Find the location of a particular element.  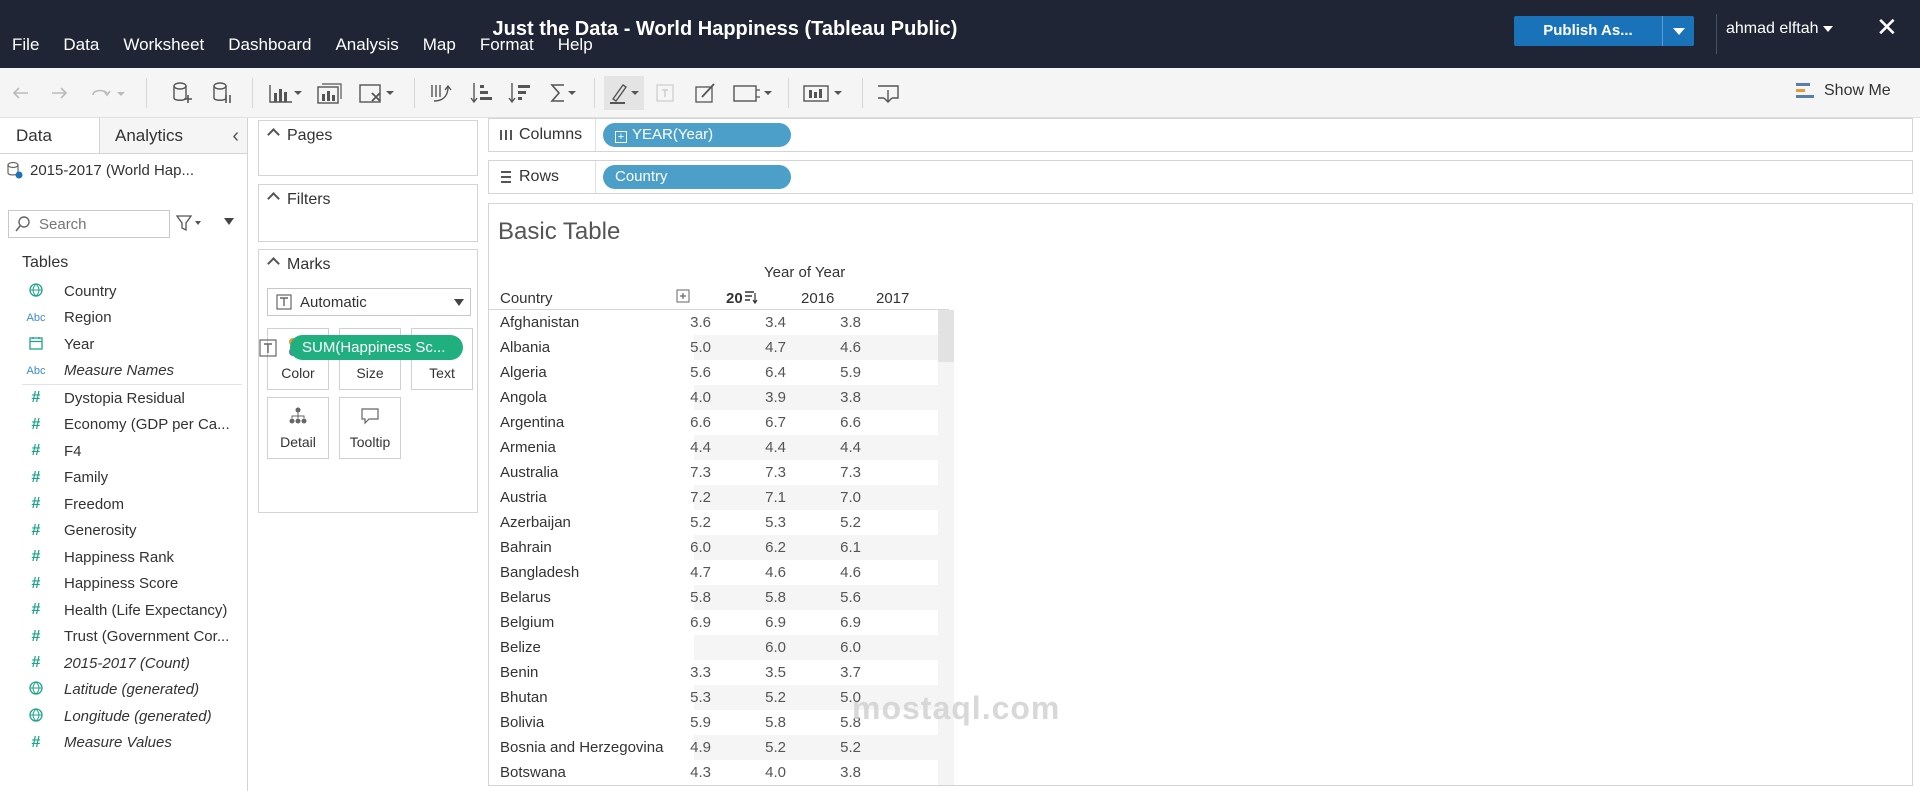

show-me-button: Show Me is located at coordinates (1843, 91).